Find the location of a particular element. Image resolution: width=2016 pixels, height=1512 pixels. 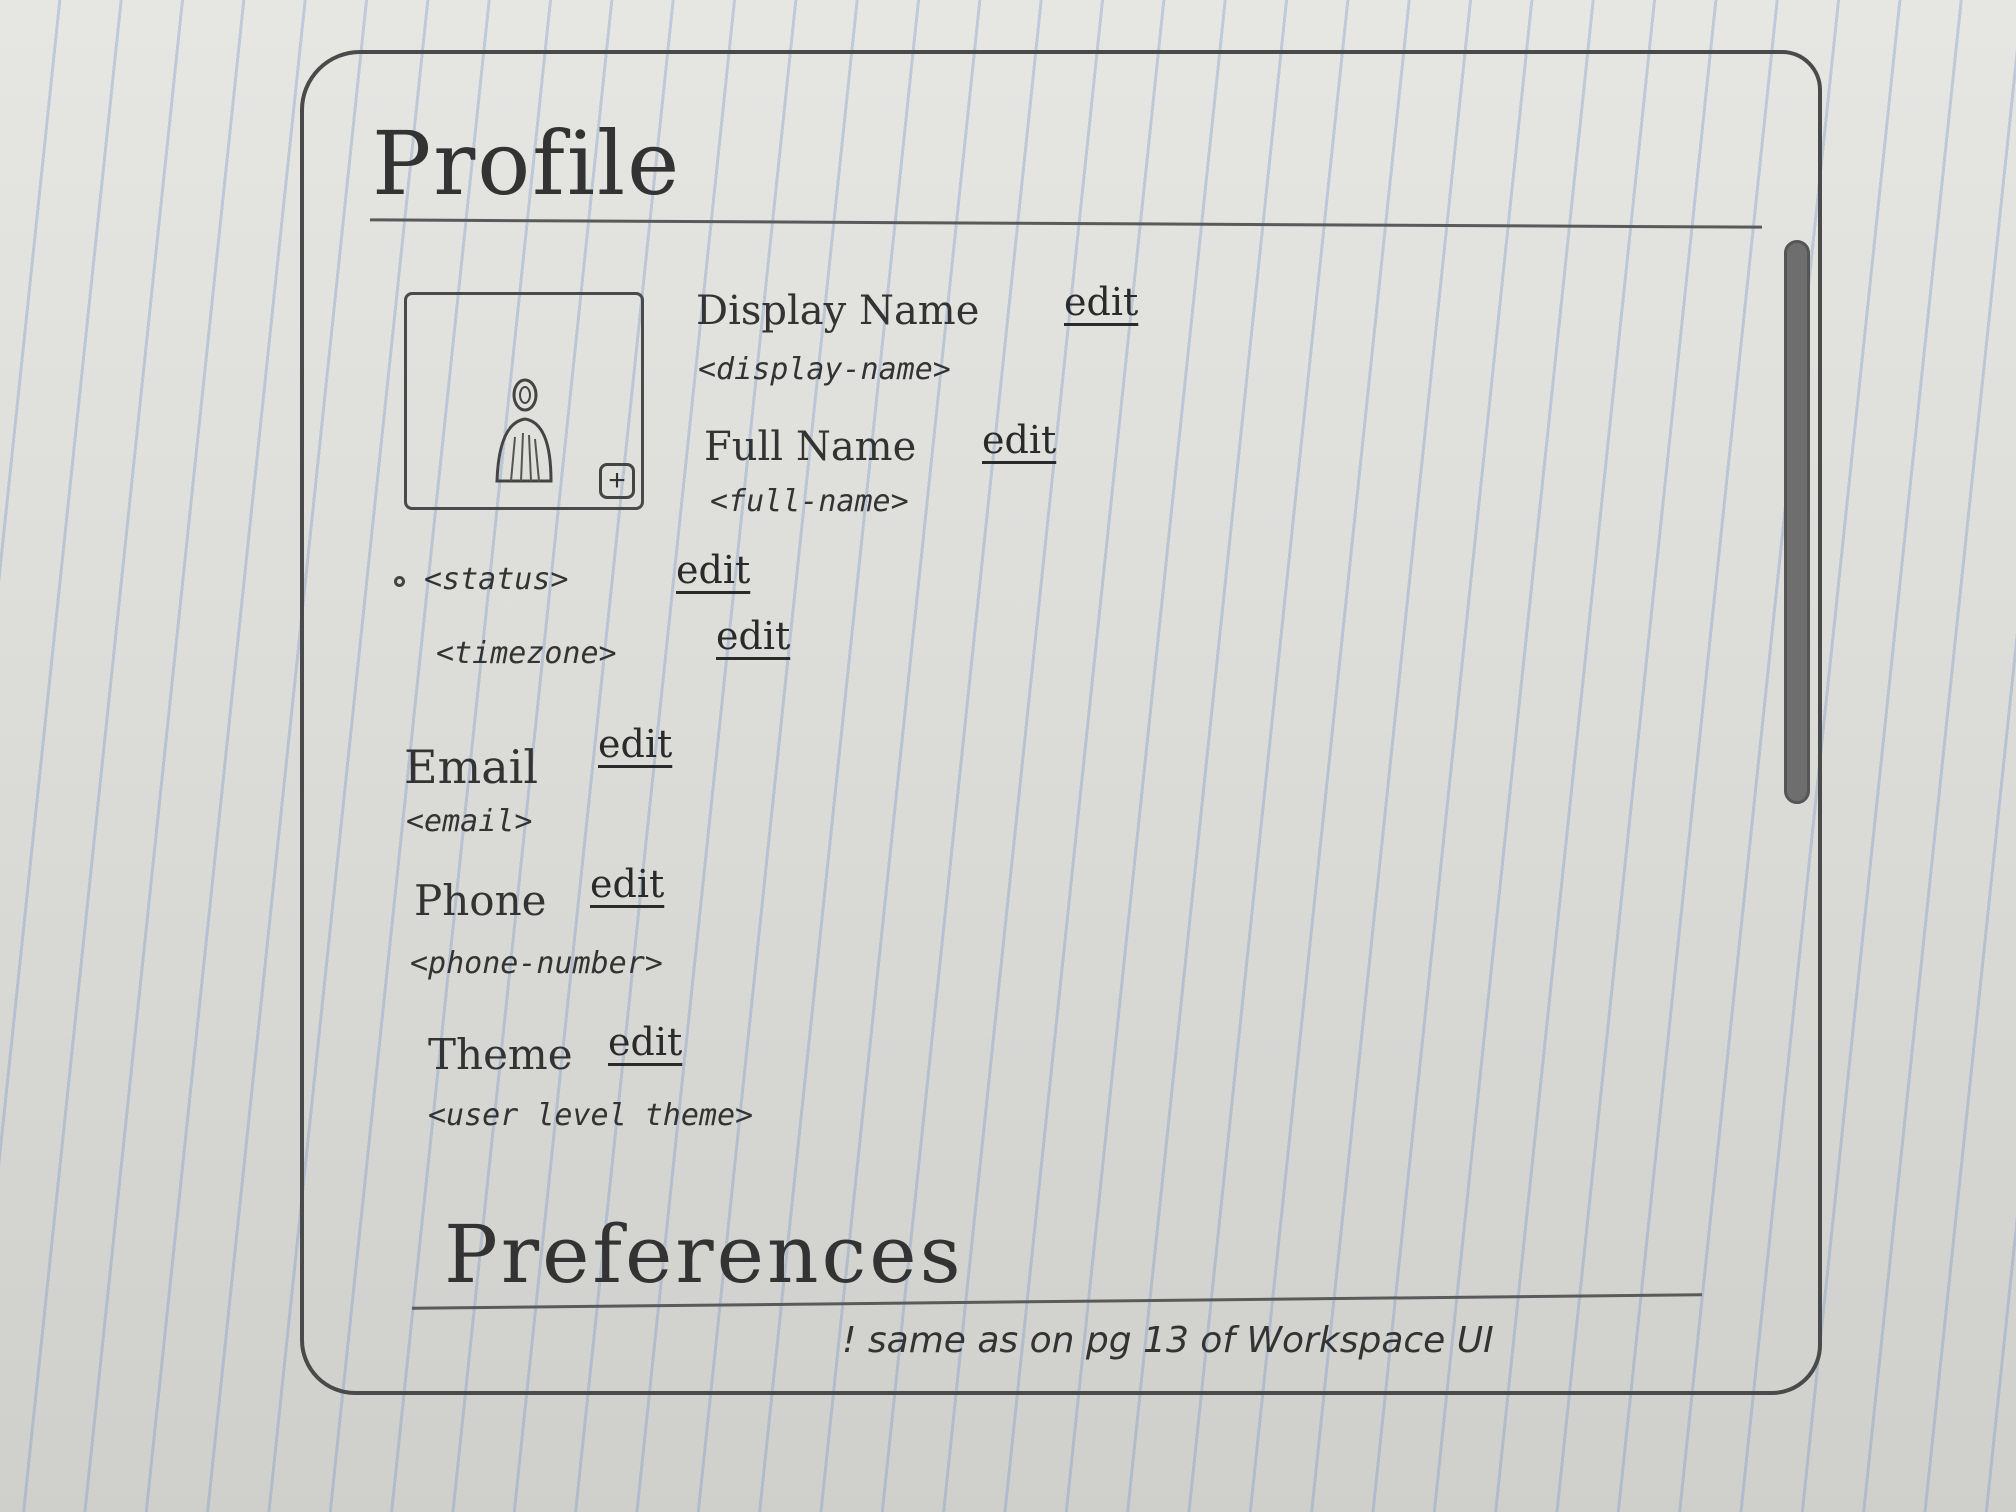

avatar-frame: + is located at coordinates (524, 401).